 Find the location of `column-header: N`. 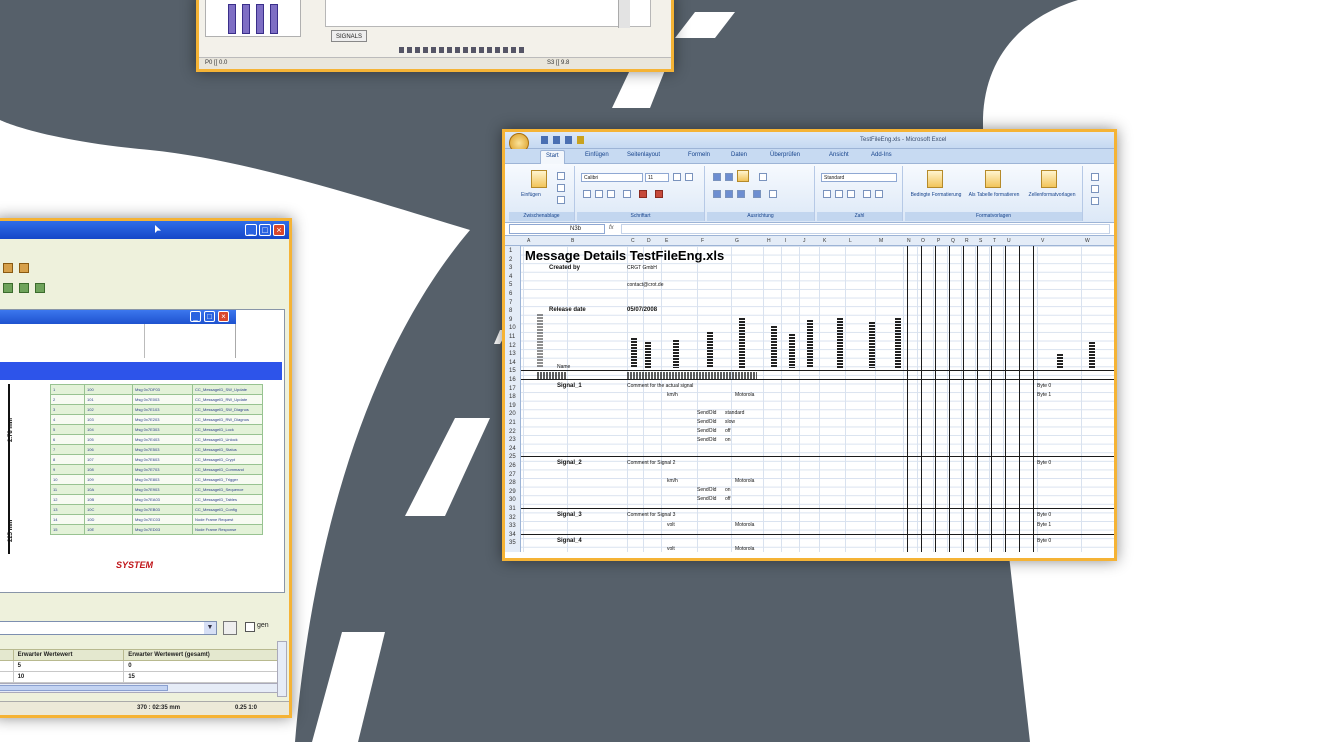

column-header: N is located at coordinates (909, 241).